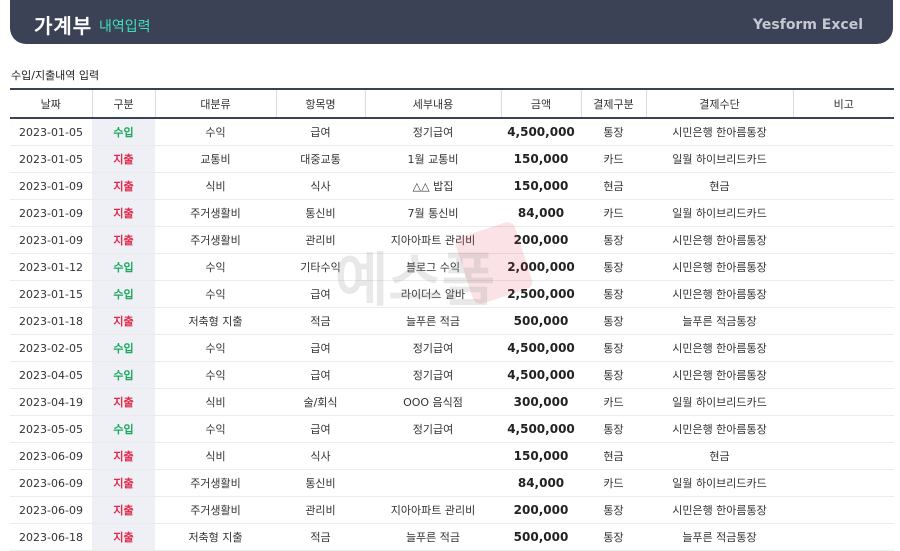  I want to click on column-header-type: 구분, so click(124, 103).